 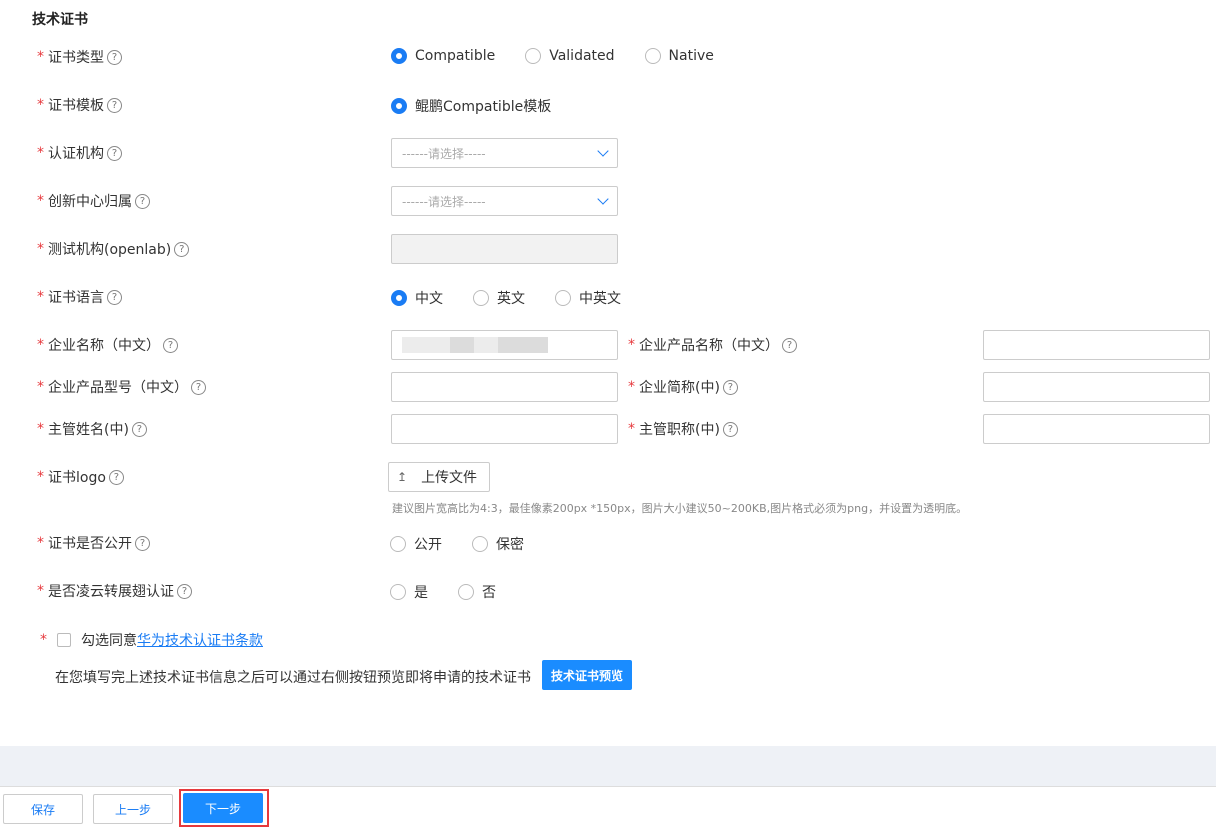 I want to click on cert-authority-select: ------请选择-----, so click(x=504, y=153).